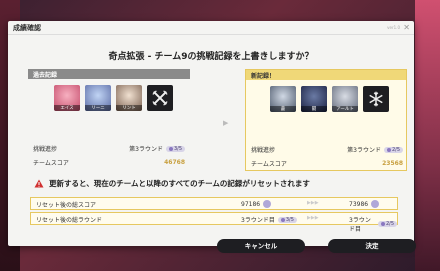 The width and height of the screenshot is (440, 271). Describe the element at coordinates (214, 203) in the screenshot. I see `reset-total-score-row: リセット後の総スコア 97186 ▶▶▶ 73986` at that location.